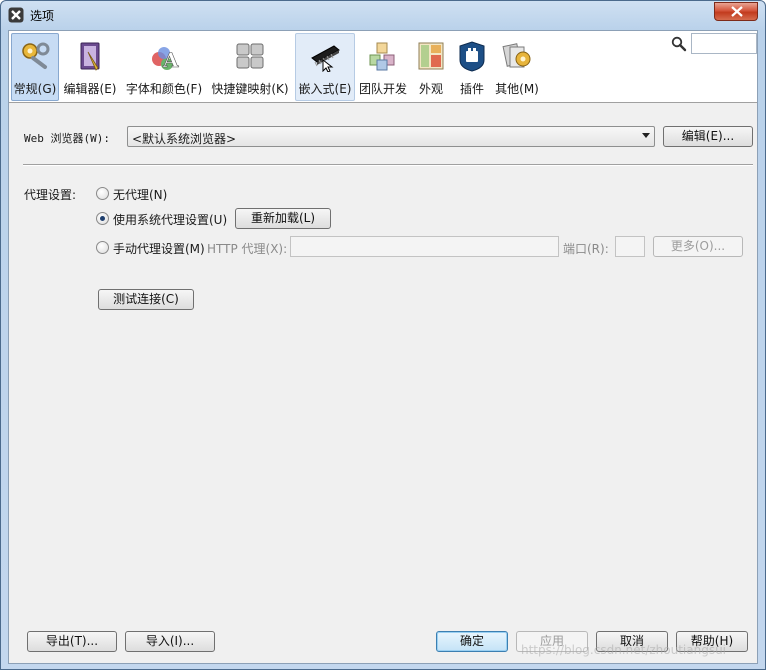 The height and width of the screenshot is (670, 766). Describe the element at coordinates (517, 89) in the screenshot. I see `tab-label: 其他(M)` at that location.